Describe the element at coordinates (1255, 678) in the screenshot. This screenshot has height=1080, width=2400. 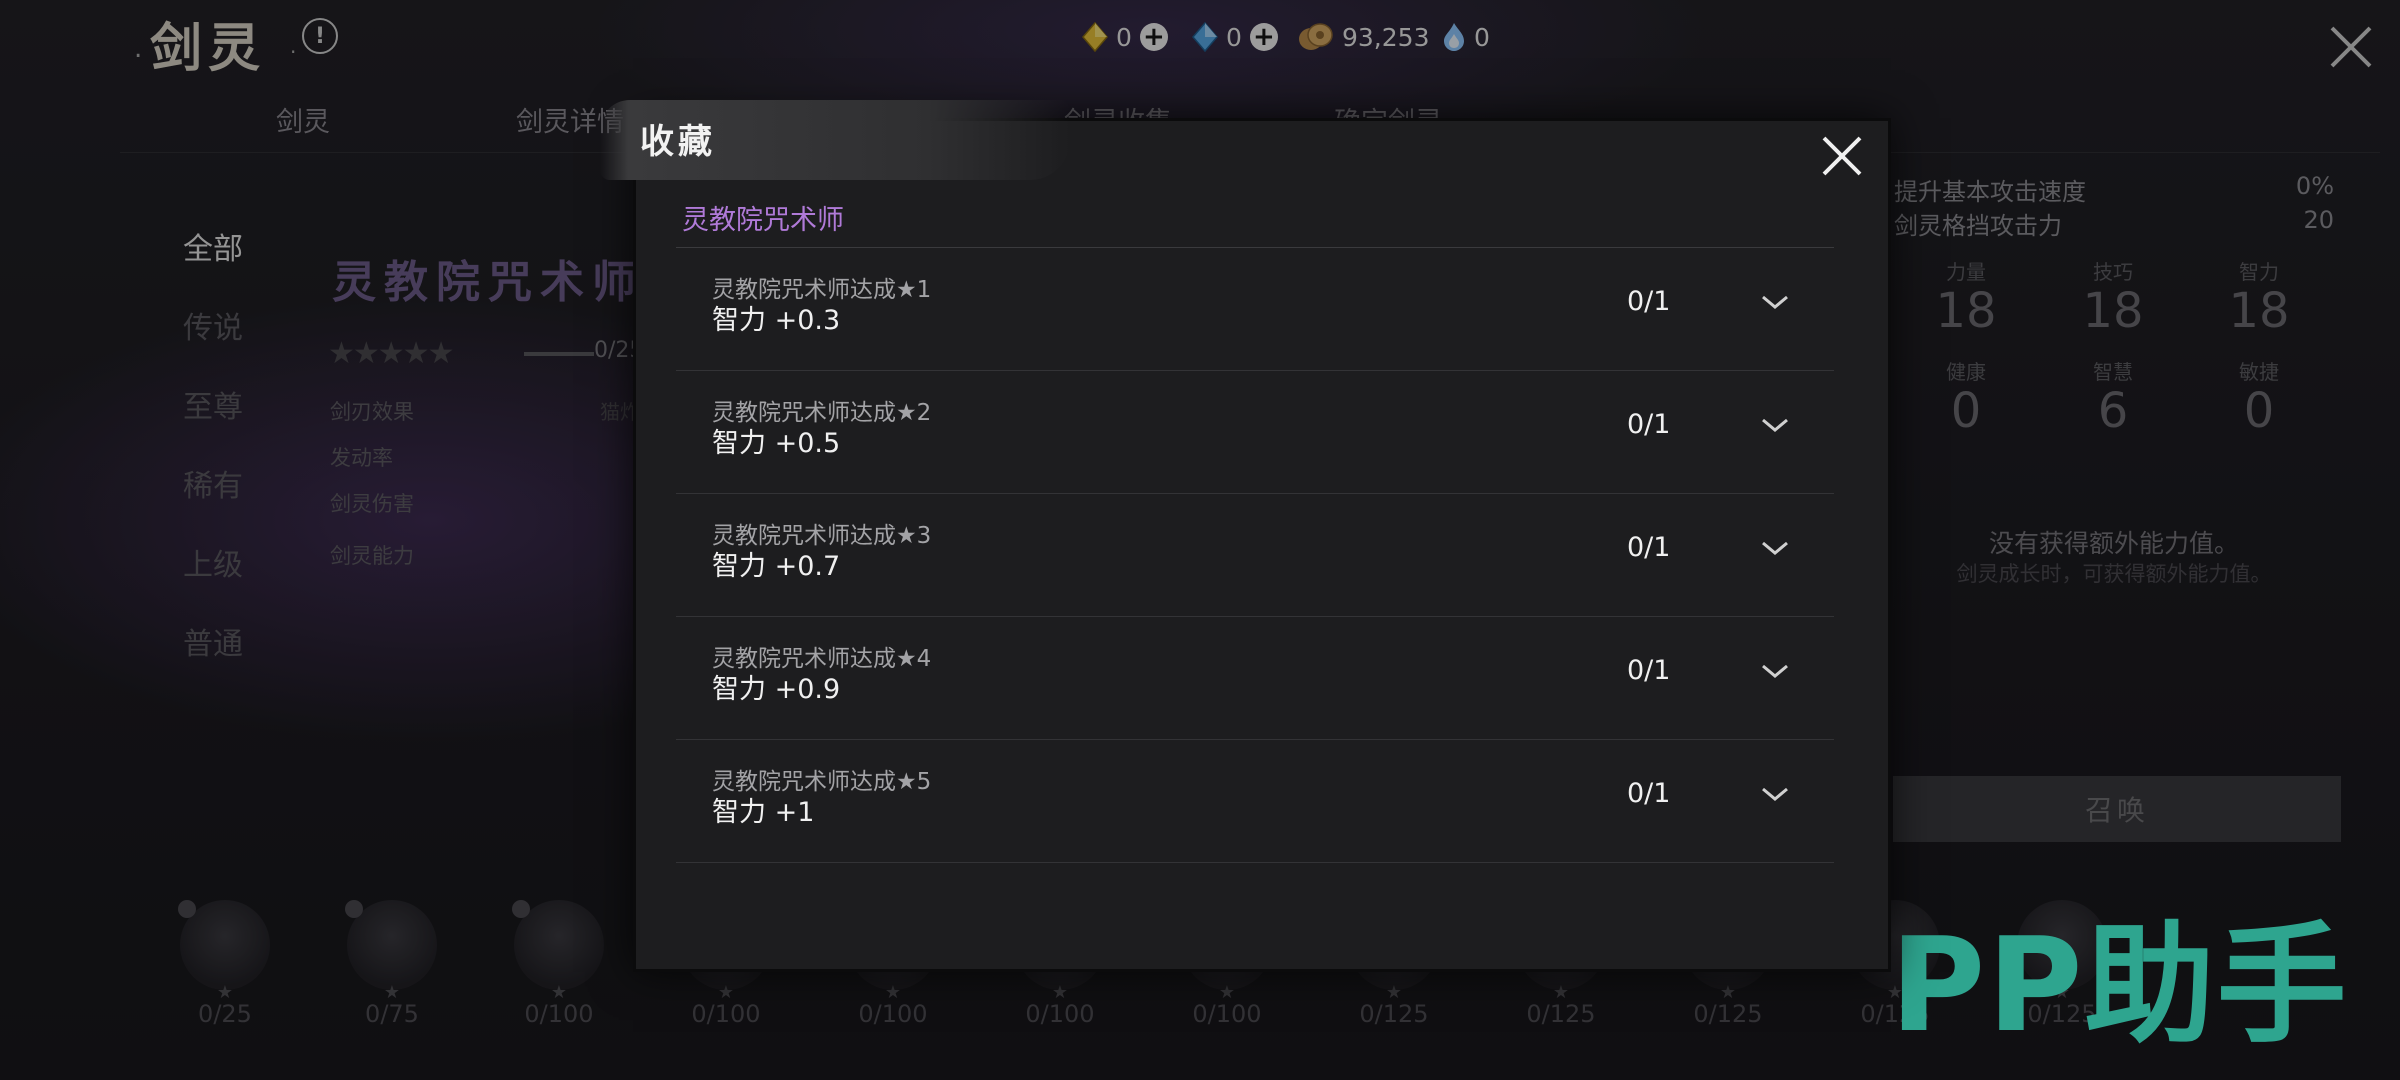
I see `collection-row: 灵教院咒术师达成★4 智力 +0.9 0/1` at that location.